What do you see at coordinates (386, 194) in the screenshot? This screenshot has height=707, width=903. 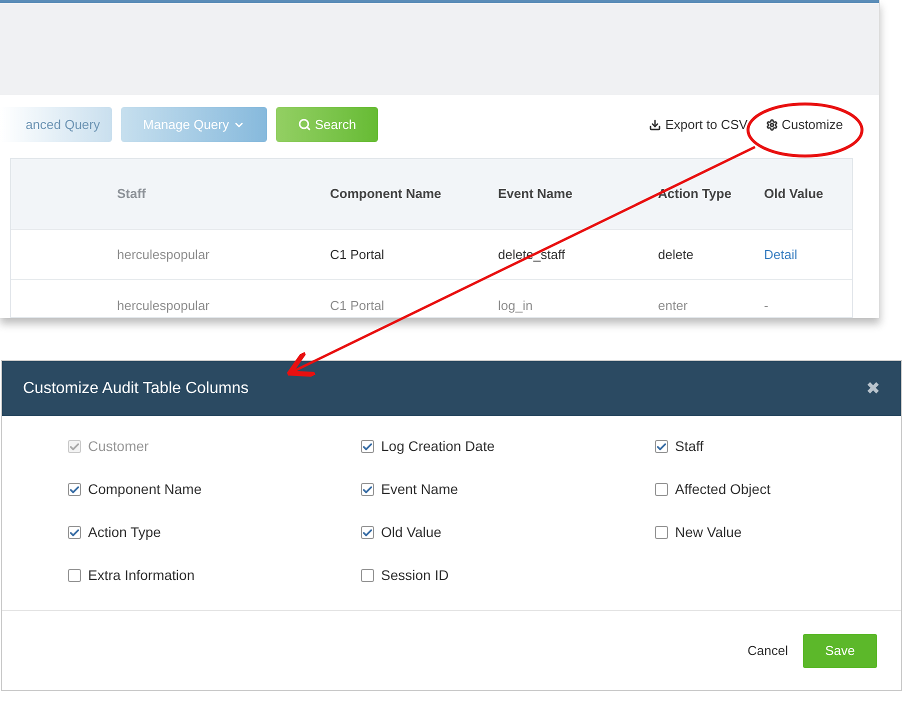 I see `column-header: Component Name` at bounding box center [386, 194].